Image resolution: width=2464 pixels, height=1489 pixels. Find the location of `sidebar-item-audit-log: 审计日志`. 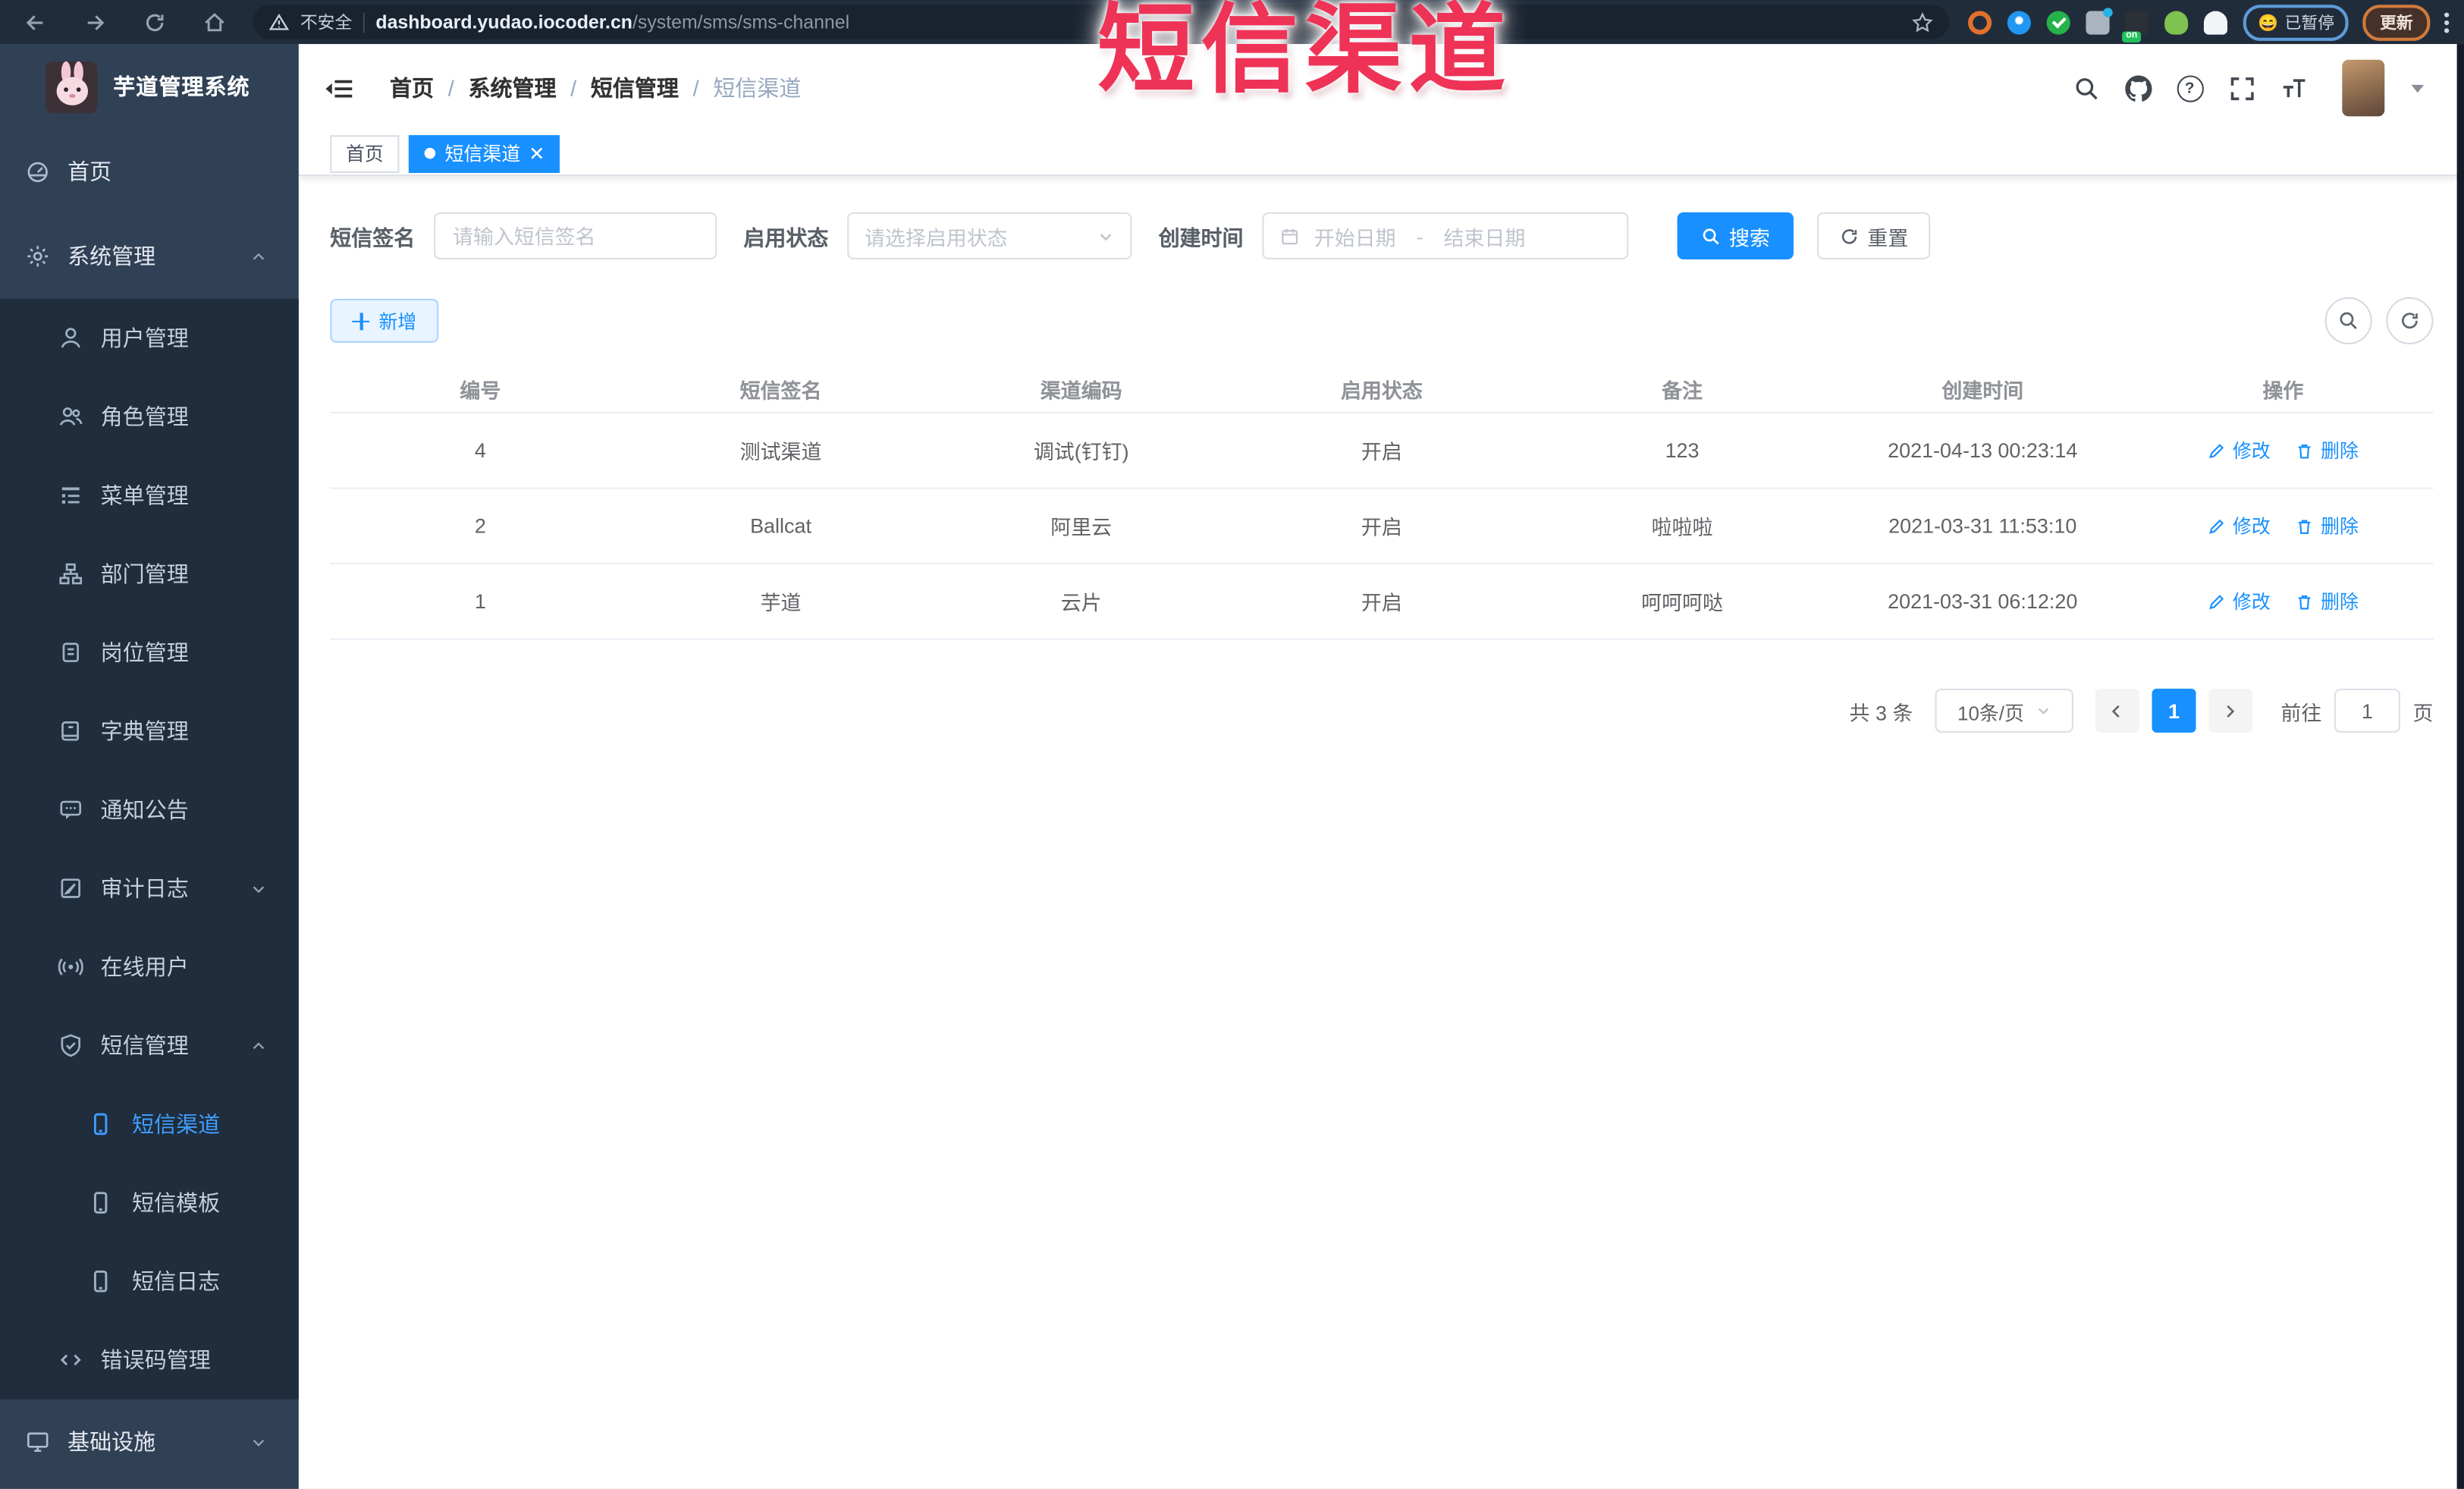

sidebar-item-audit-log: 审计日志 is located at coordinates (149, 888).